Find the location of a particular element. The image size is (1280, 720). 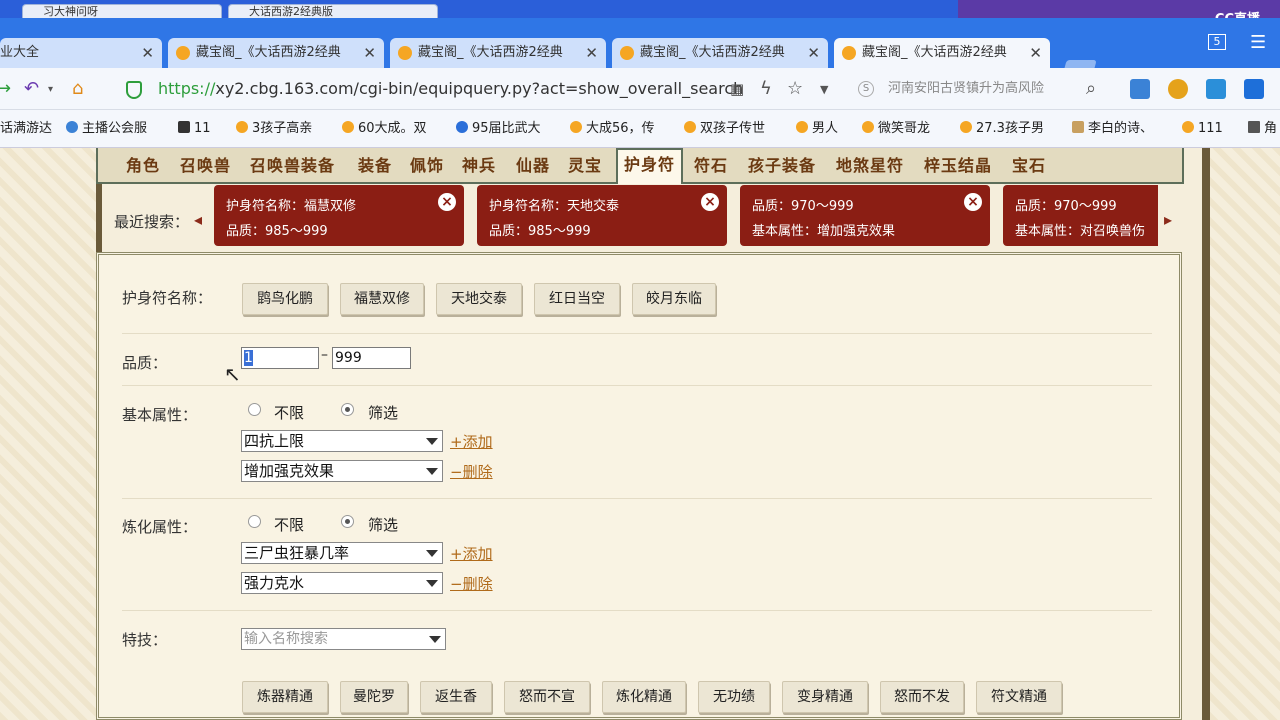

skill-button: 返生香 is located at coordinates (456, 697).